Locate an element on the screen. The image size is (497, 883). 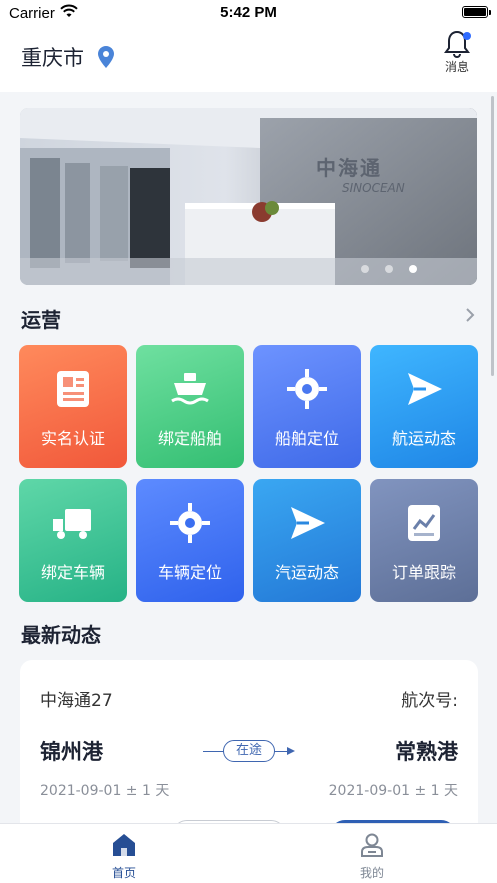
tab-bar: 首页 我的 is located at coordinates (248, 853).